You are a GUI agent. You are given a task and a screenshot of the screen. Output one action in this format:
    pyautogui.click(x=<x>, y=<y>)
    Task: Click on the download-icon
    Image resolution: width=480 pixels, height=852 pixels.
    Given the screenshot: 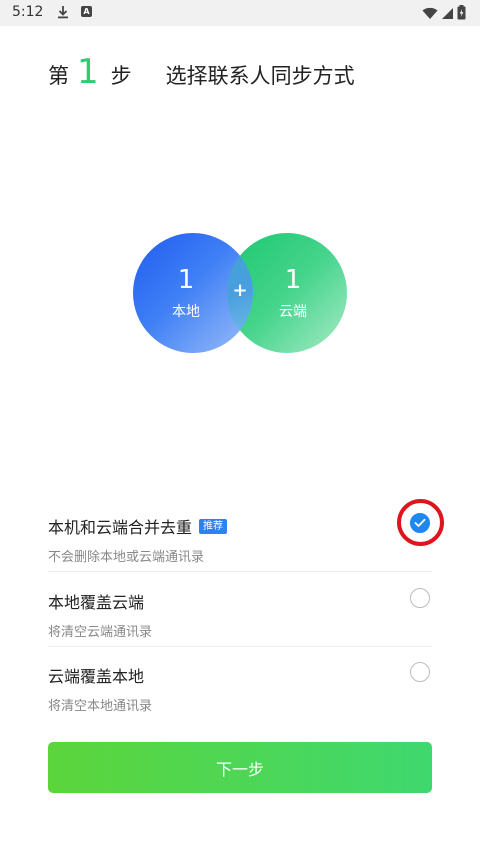 What is the action you would take?
    pyautogui.click(x=63, y=13)
    